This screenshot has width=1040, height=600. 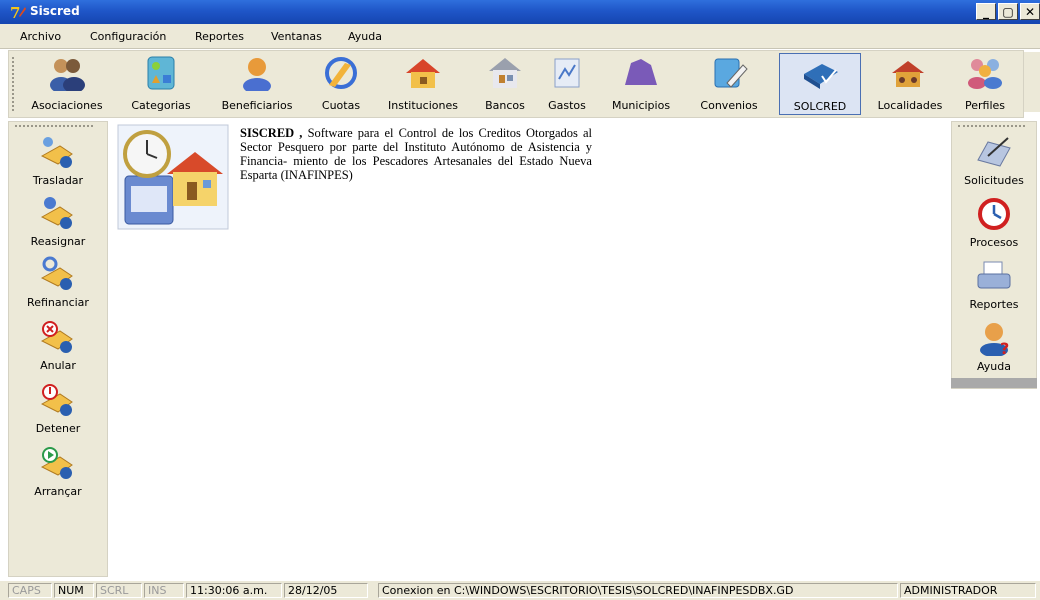 What do you see at coordinates (161, 105) in the screenshot?
I see `toolbar-label: Categorias` at bounding box center [161, 105].